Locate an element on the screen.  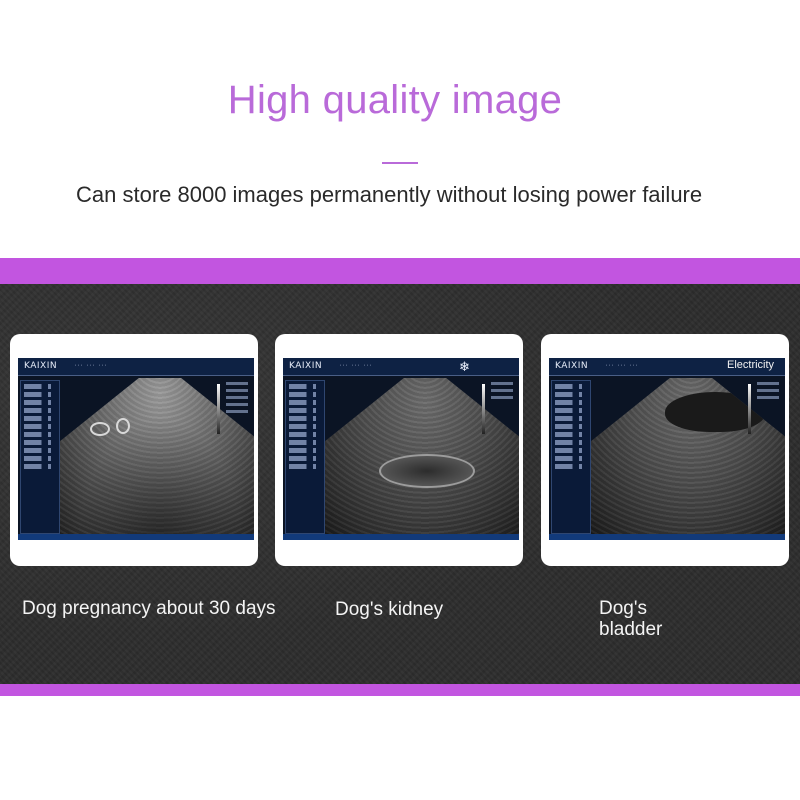
caption-kidney: Dog's kidney is located at coordinates (389, 609).